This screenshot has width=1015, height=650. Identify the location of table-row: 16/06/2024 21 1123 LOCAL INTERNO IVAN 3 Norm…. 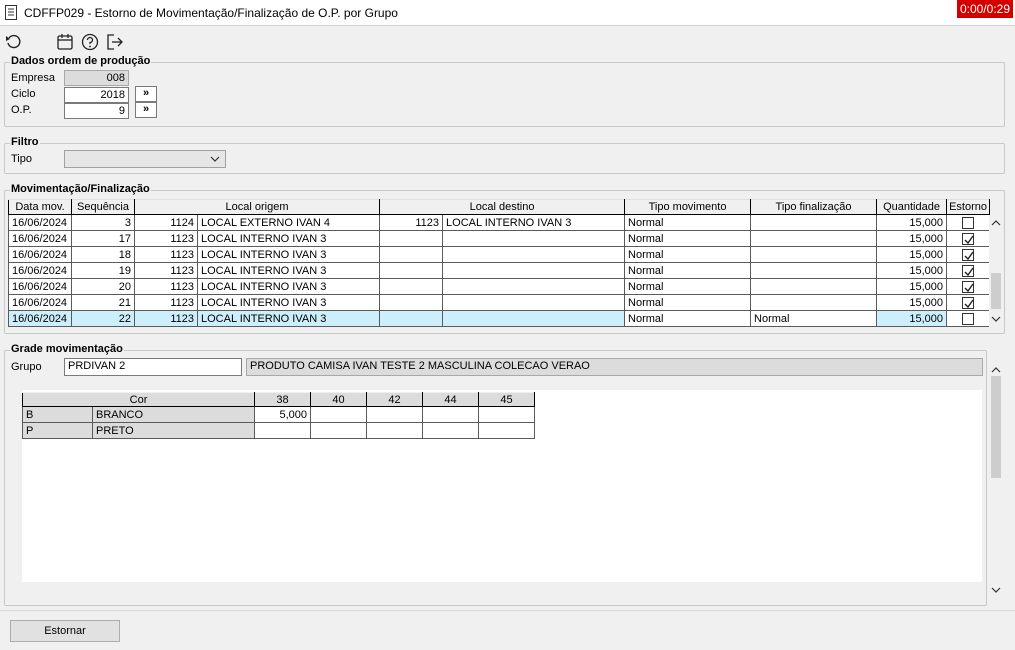
(499, 302).